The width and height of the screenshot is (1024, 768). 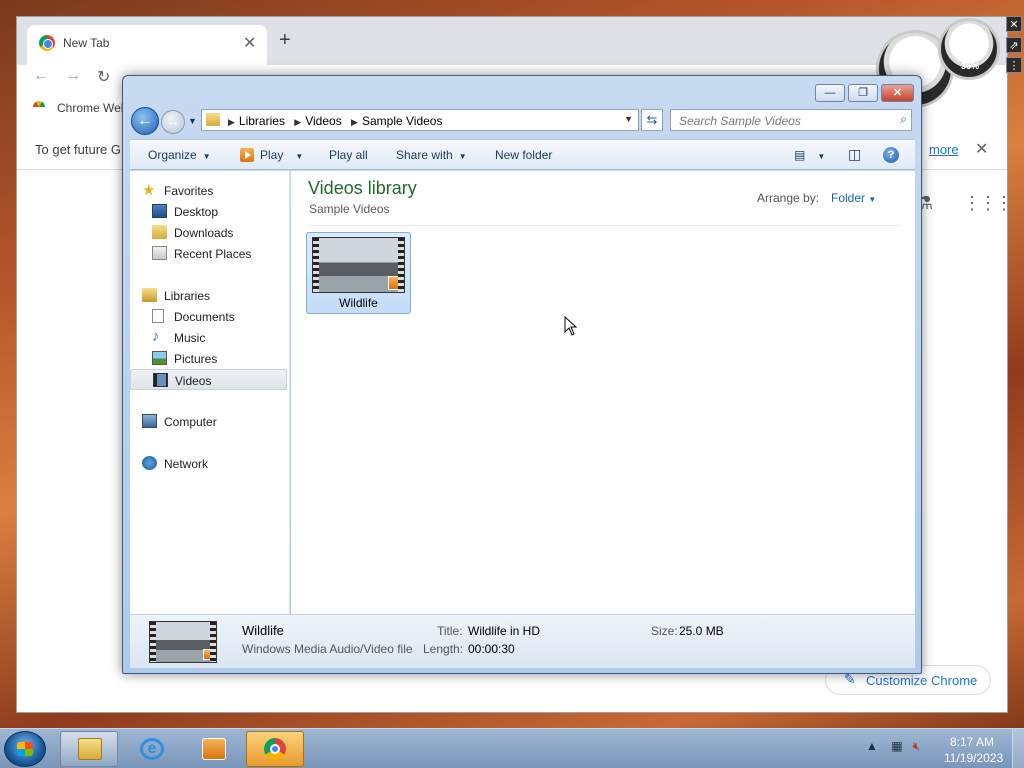 I want to click on nav-documents: Documents, so click(x=208, y=316).